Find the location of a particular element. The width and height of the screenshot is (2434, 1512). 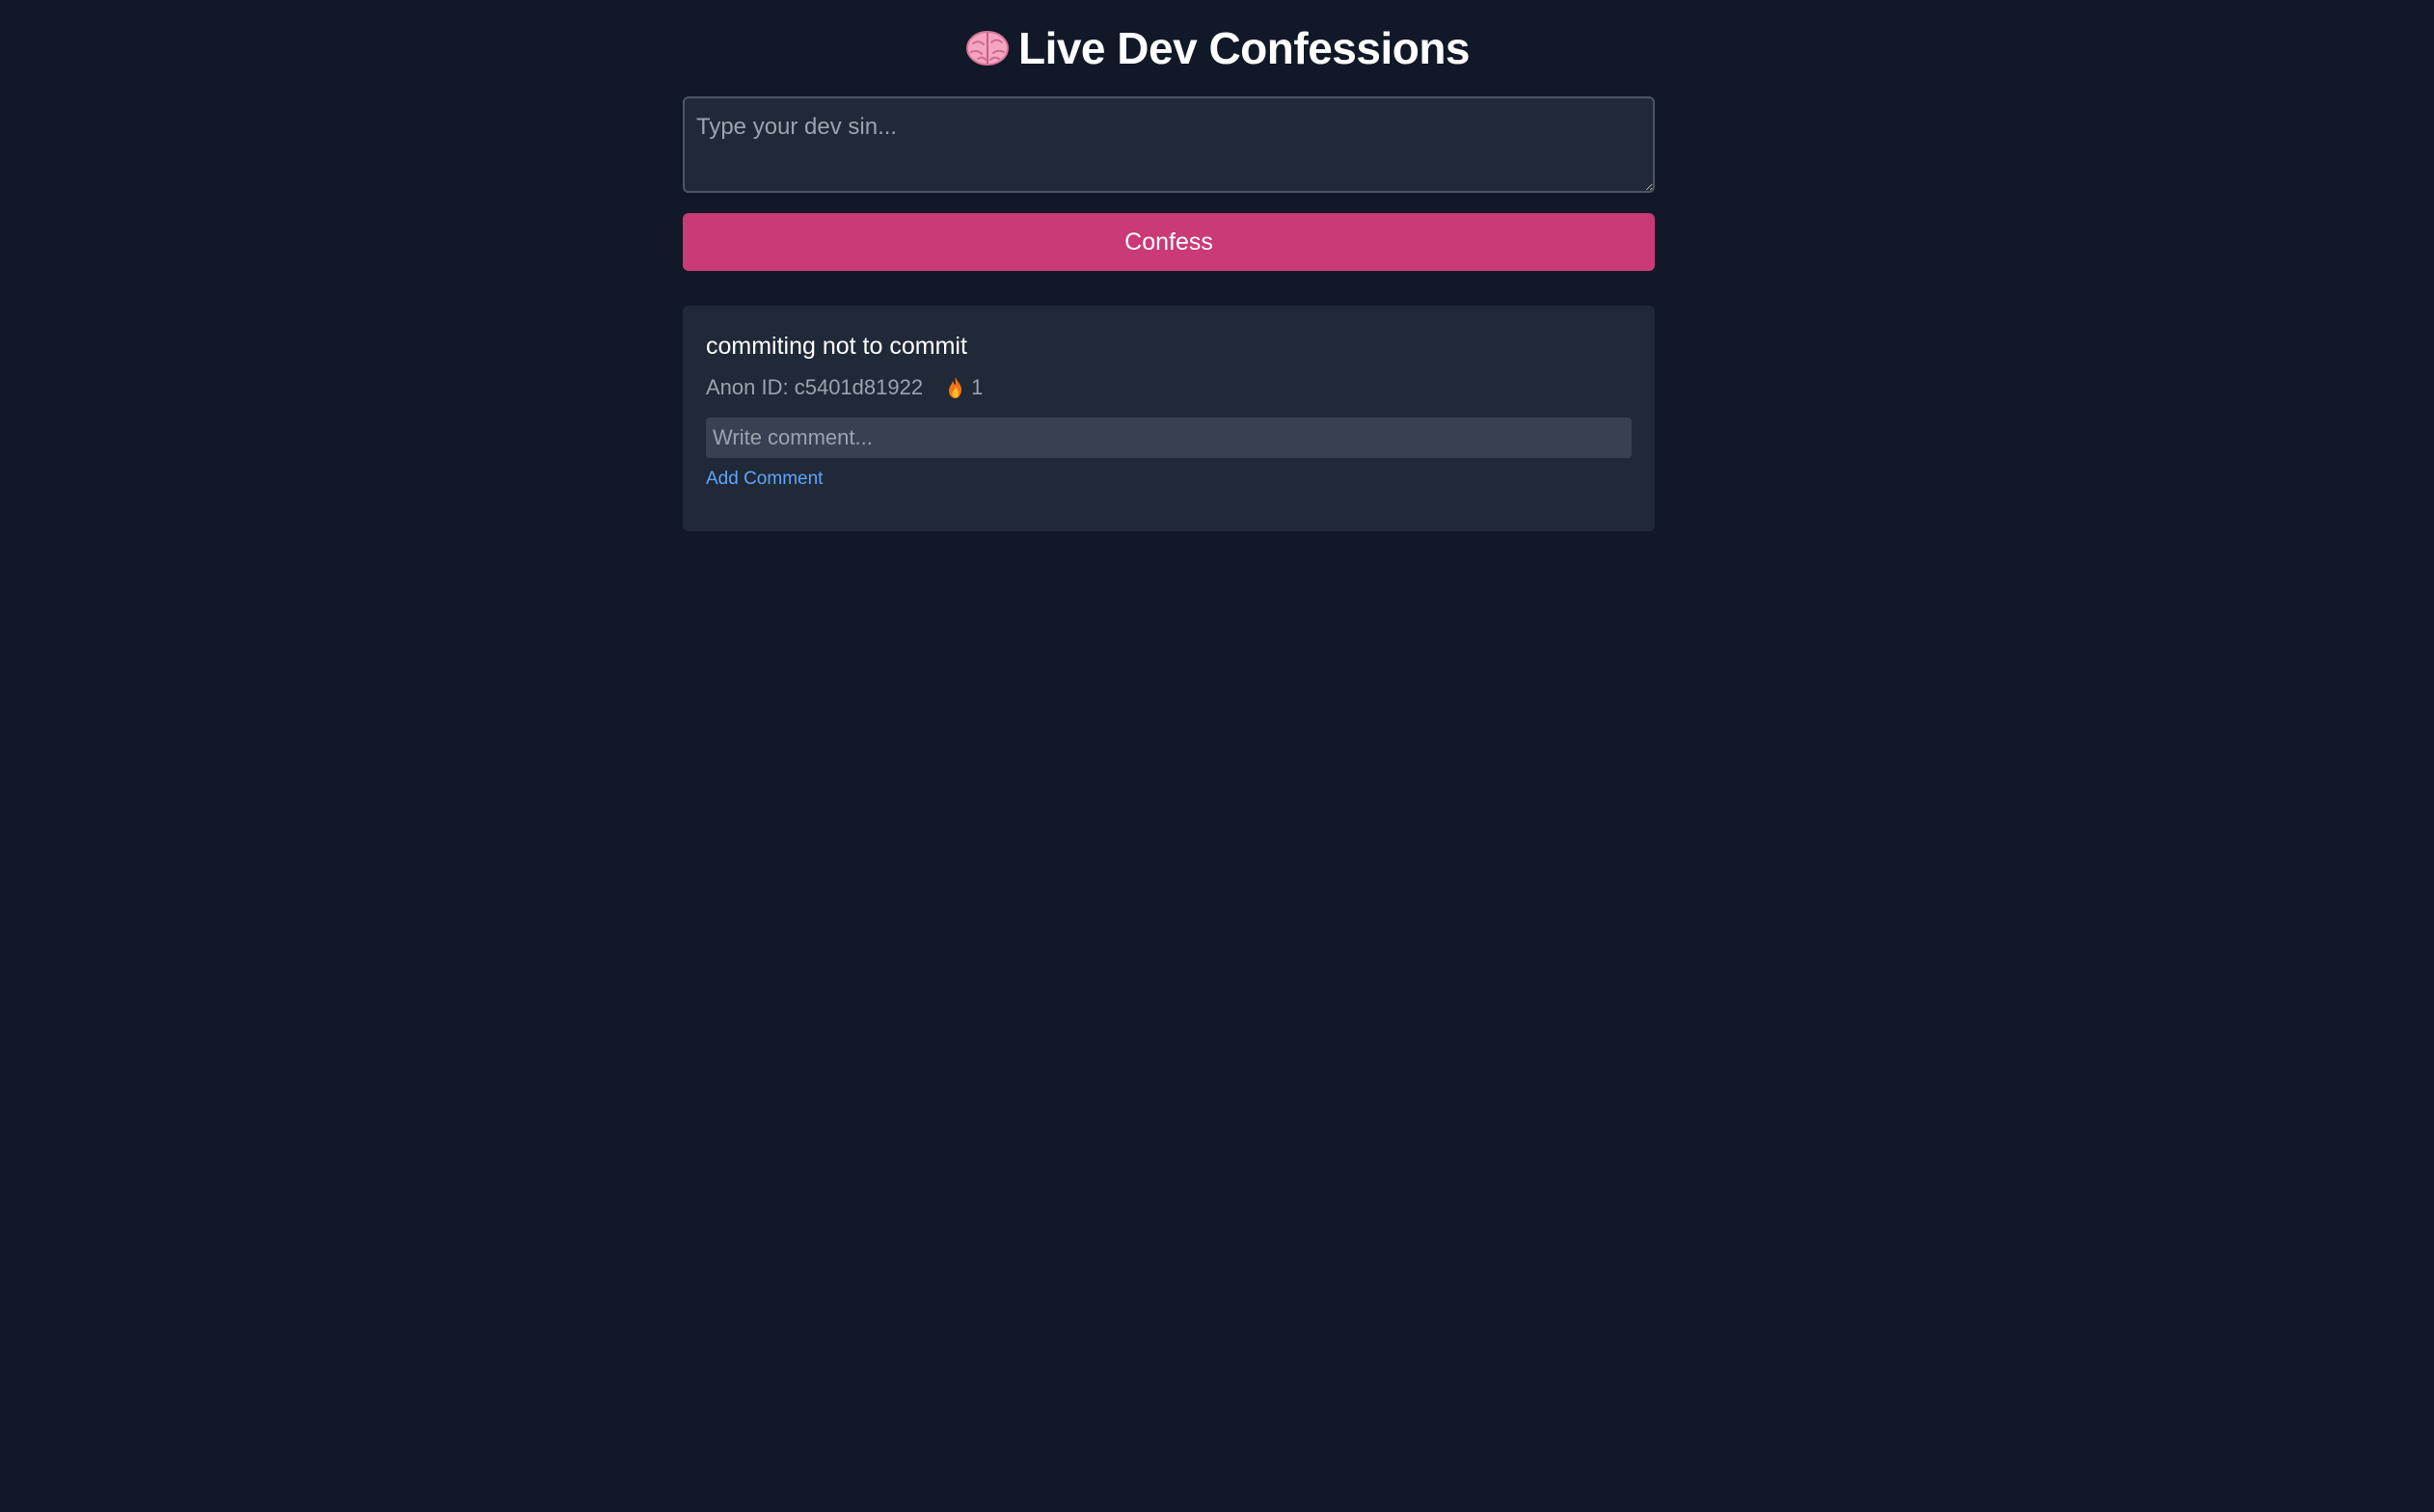

confession-input is located at coordinates (1169, 144).